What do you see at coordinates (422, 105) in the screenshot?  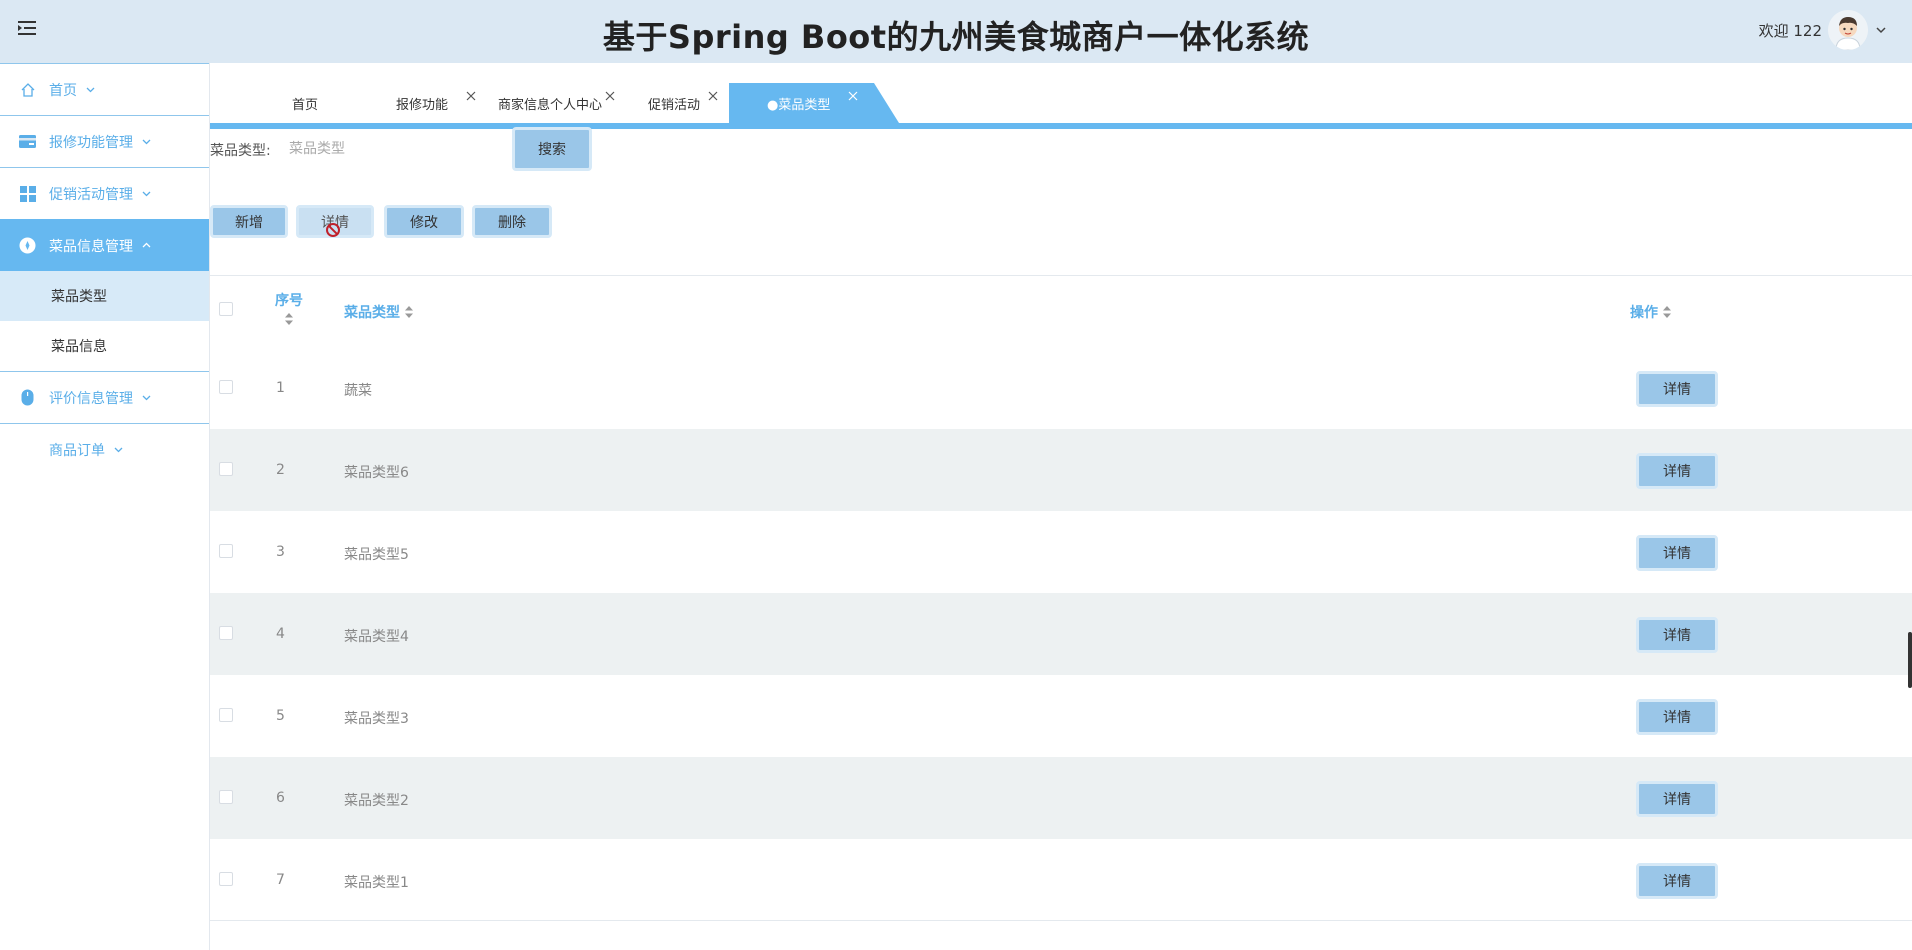 I see `tab-label: 报修功能` at bounding box center [422, 105].